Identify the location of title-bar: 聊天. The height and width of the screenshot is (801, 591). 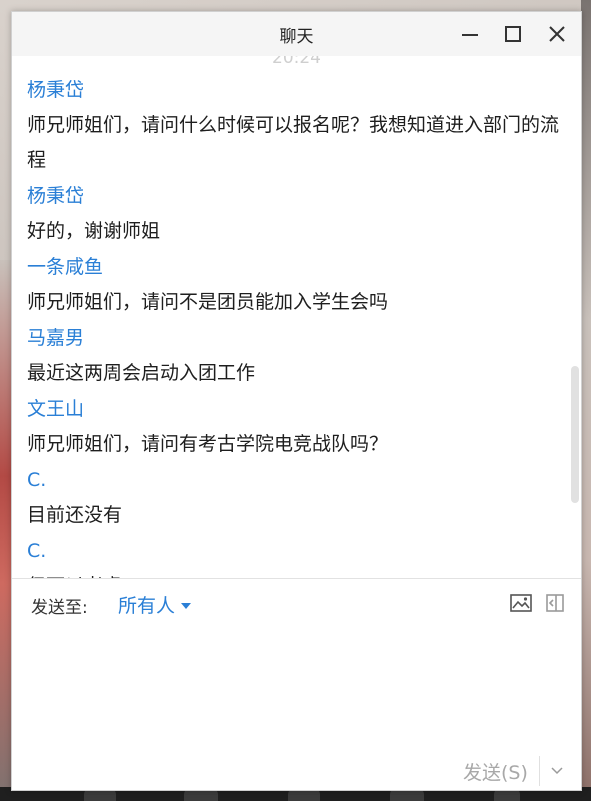
(296, 34).